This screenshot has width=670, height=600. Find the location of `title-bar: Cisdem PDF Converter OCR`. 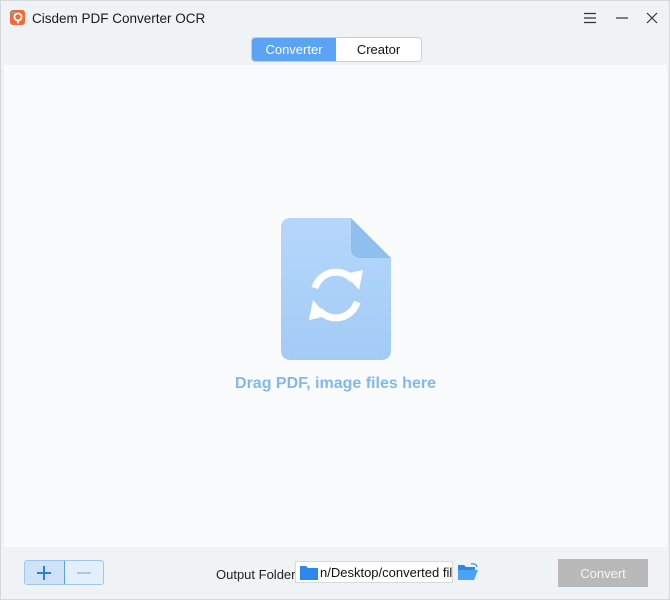

title-bar: Cisdem PDF Converter OCR is located at coordinates (335, 18).